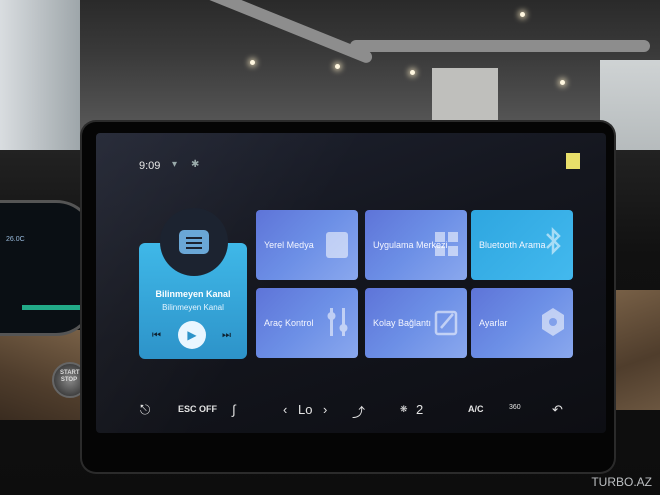 The height and width of the screenshot is (495, 660). I want to click on start-stop-label: START STOP, so click(70, 376).